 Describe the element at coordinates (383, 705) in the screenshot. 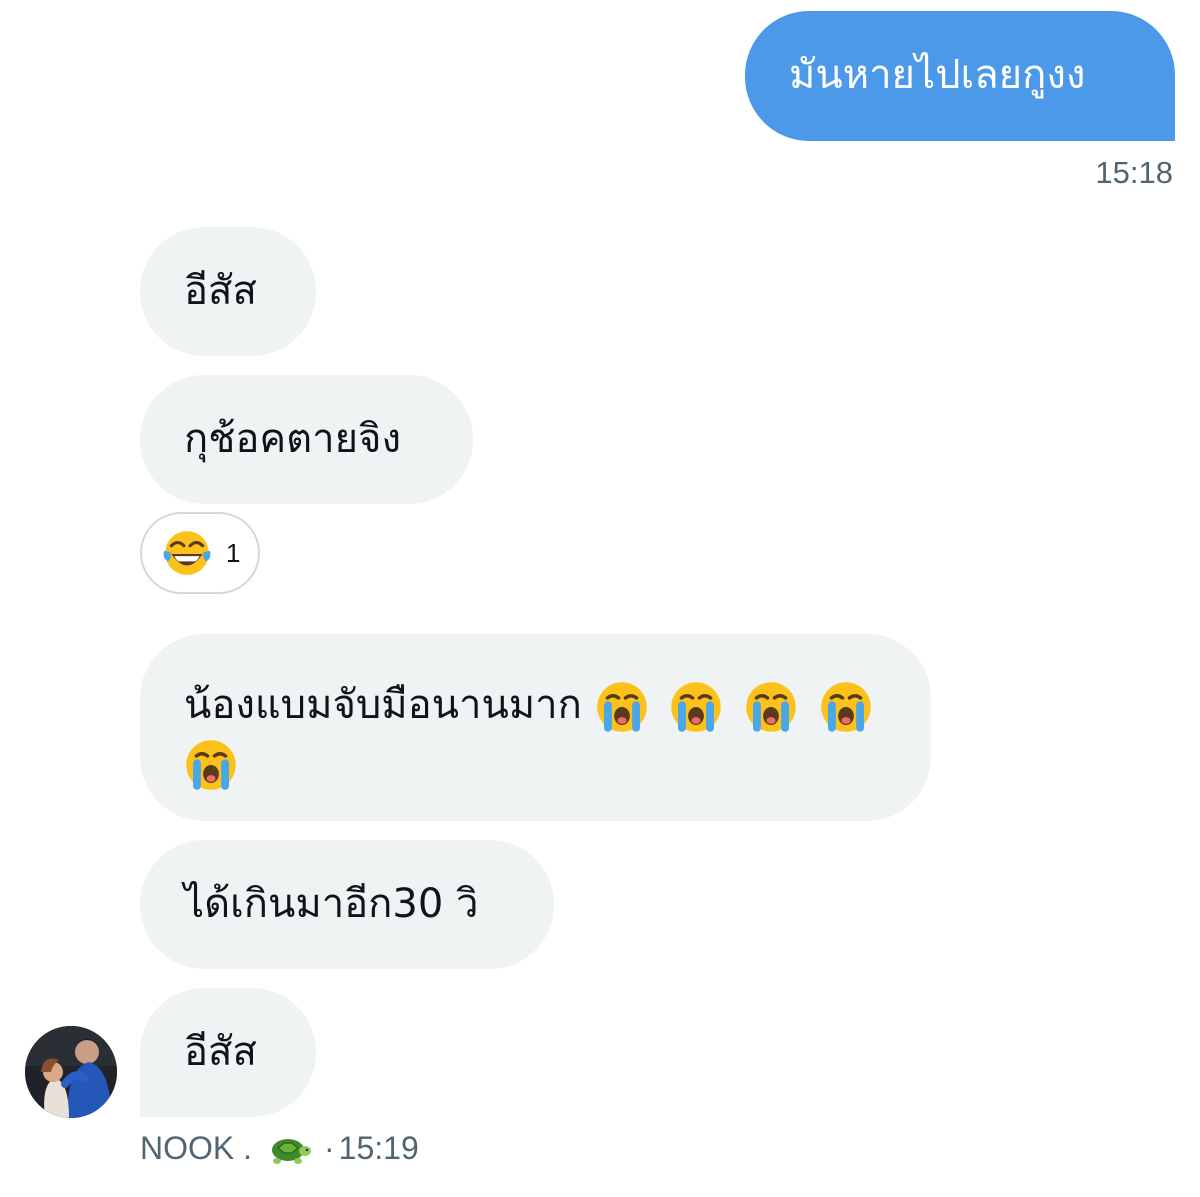

I see `message-text: น้องแบมจับมือนานมาก` at that location.